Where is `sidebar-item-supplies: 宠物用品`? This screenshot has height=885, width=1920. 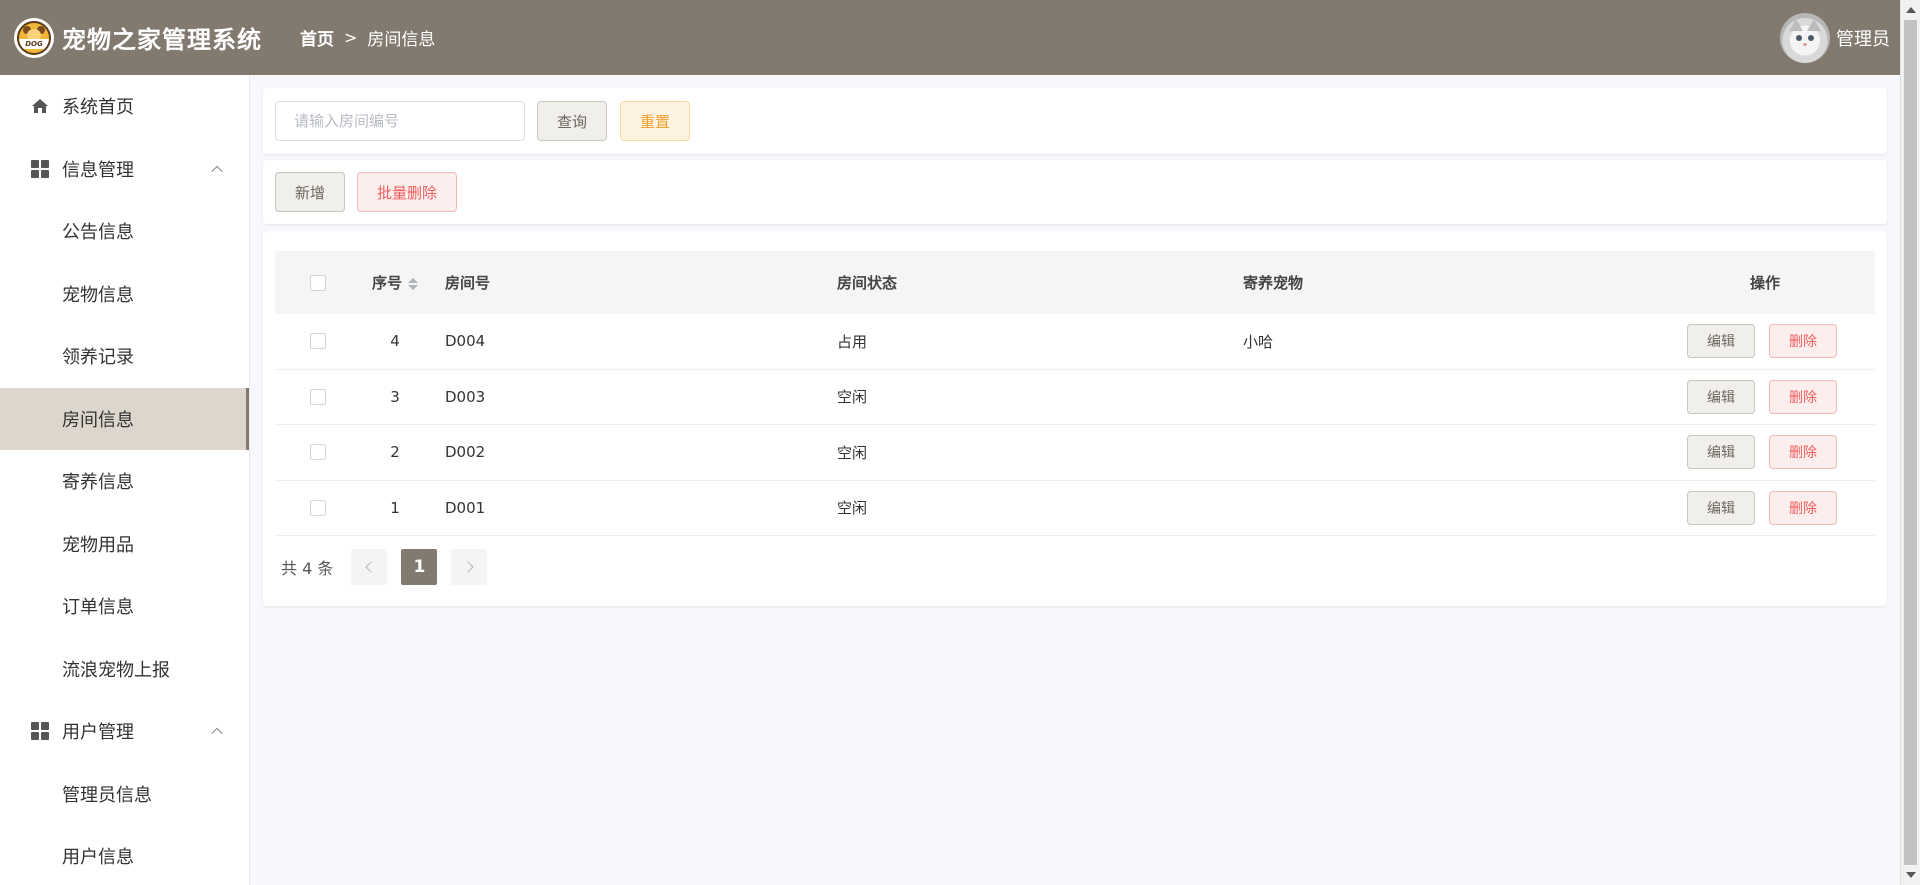
sidebar-item-supplies: 宠物用品 is located at coordinates (124, 544).